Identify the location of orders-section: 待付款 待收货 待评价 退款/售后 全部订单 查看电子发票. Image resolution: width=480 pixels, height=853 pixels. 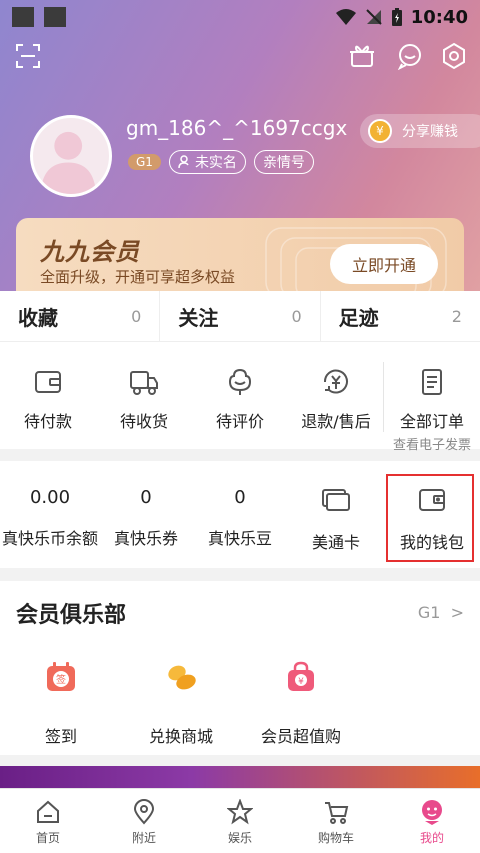
(240, 397).